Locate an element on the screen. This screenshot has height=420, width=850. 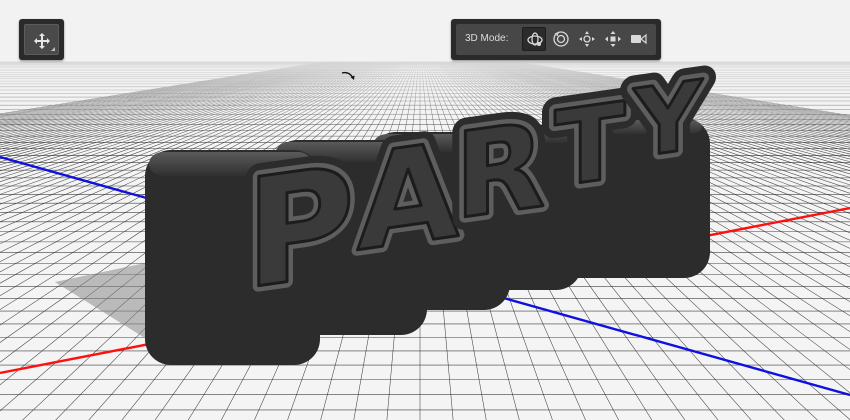
scale-3d-icon is located at coordinates (639, 39).